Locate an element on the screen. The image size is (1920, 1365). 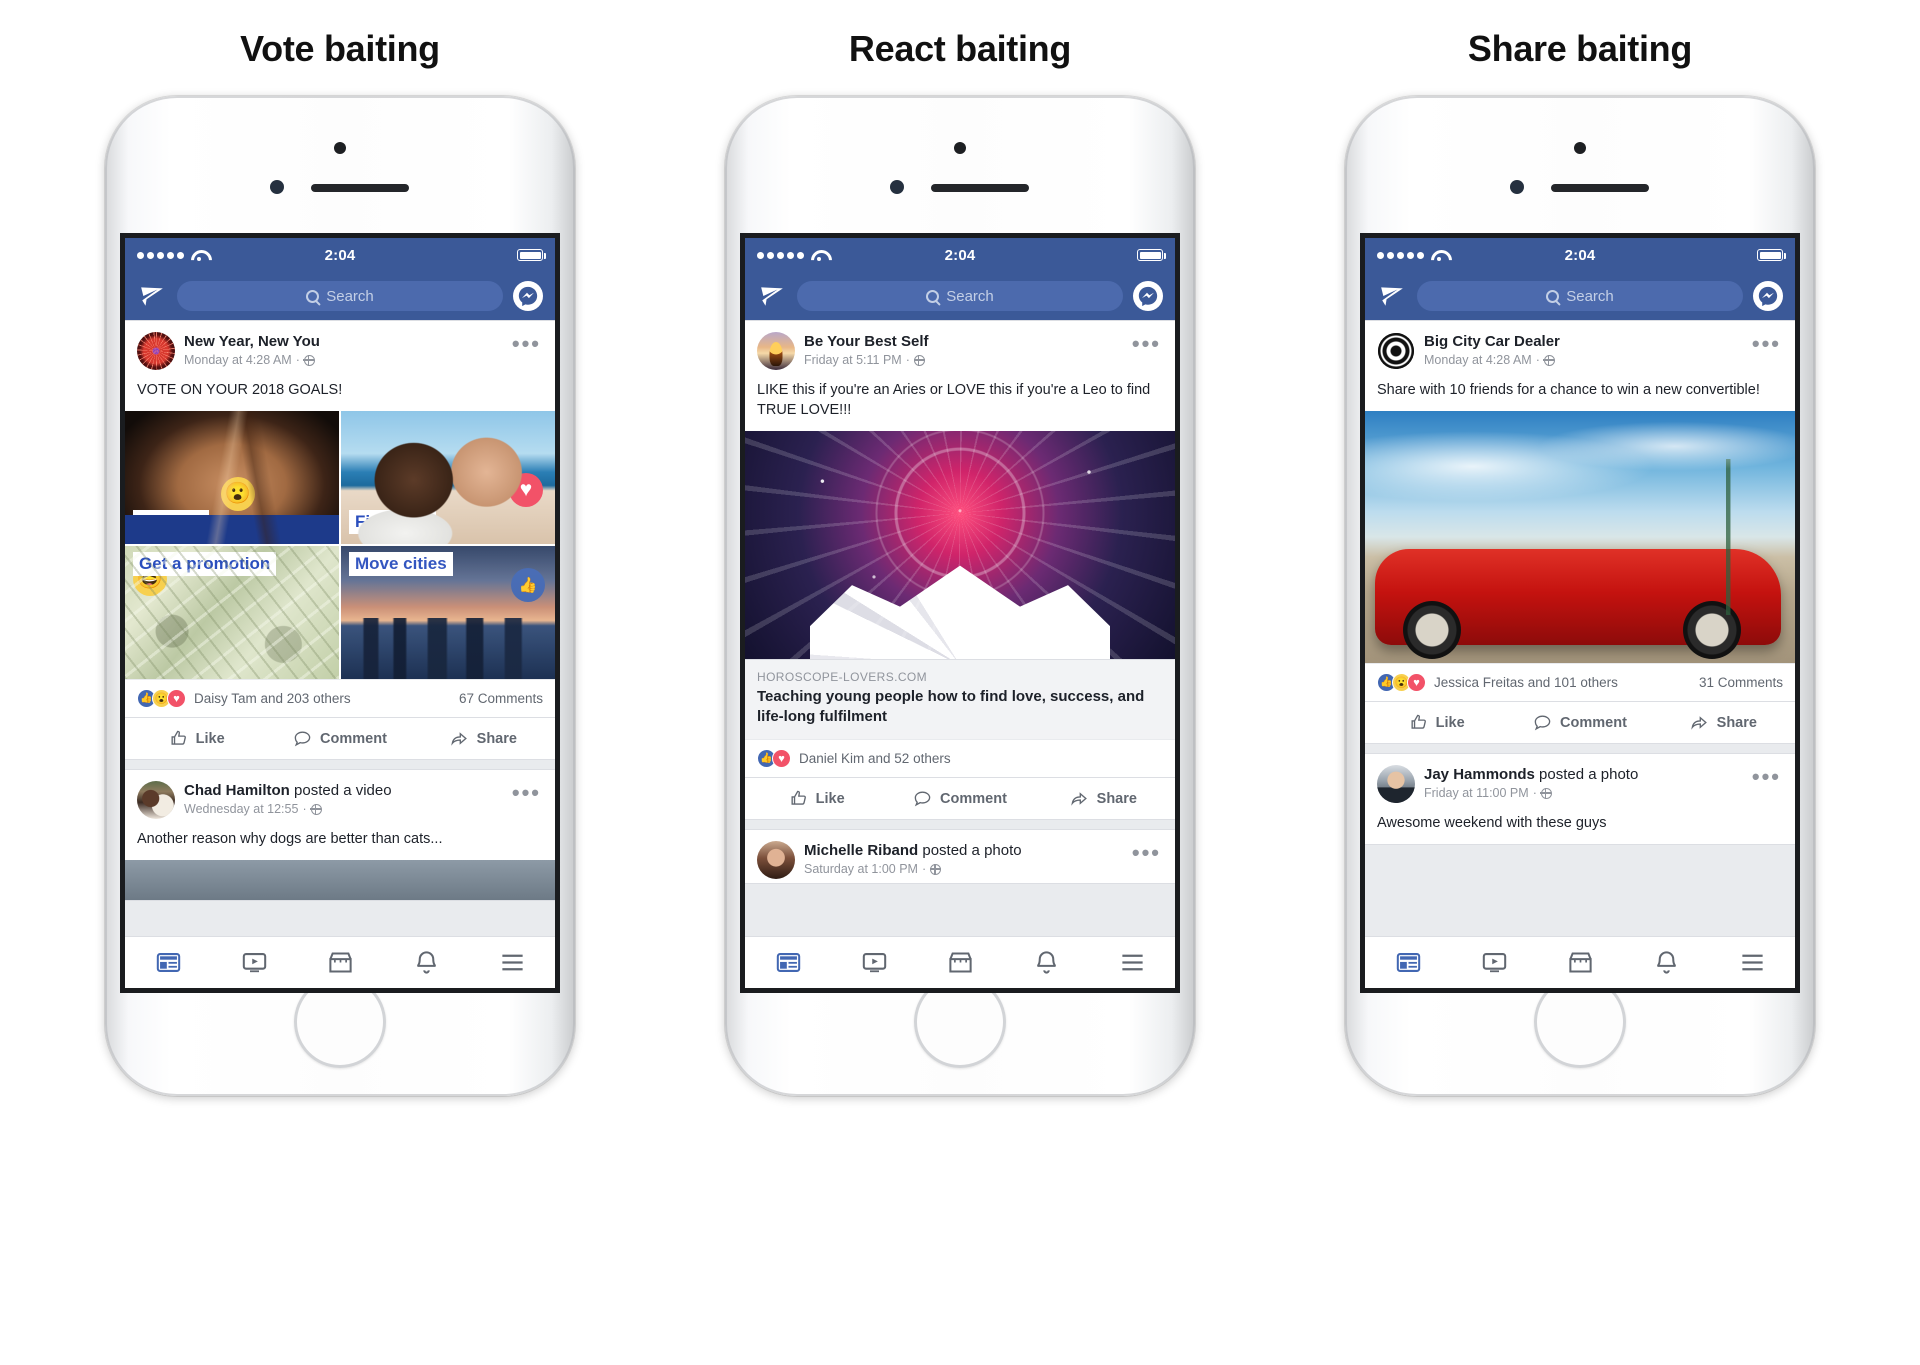
reaction-cluster: 👍 ♥ is located at coordinates (774, 758).